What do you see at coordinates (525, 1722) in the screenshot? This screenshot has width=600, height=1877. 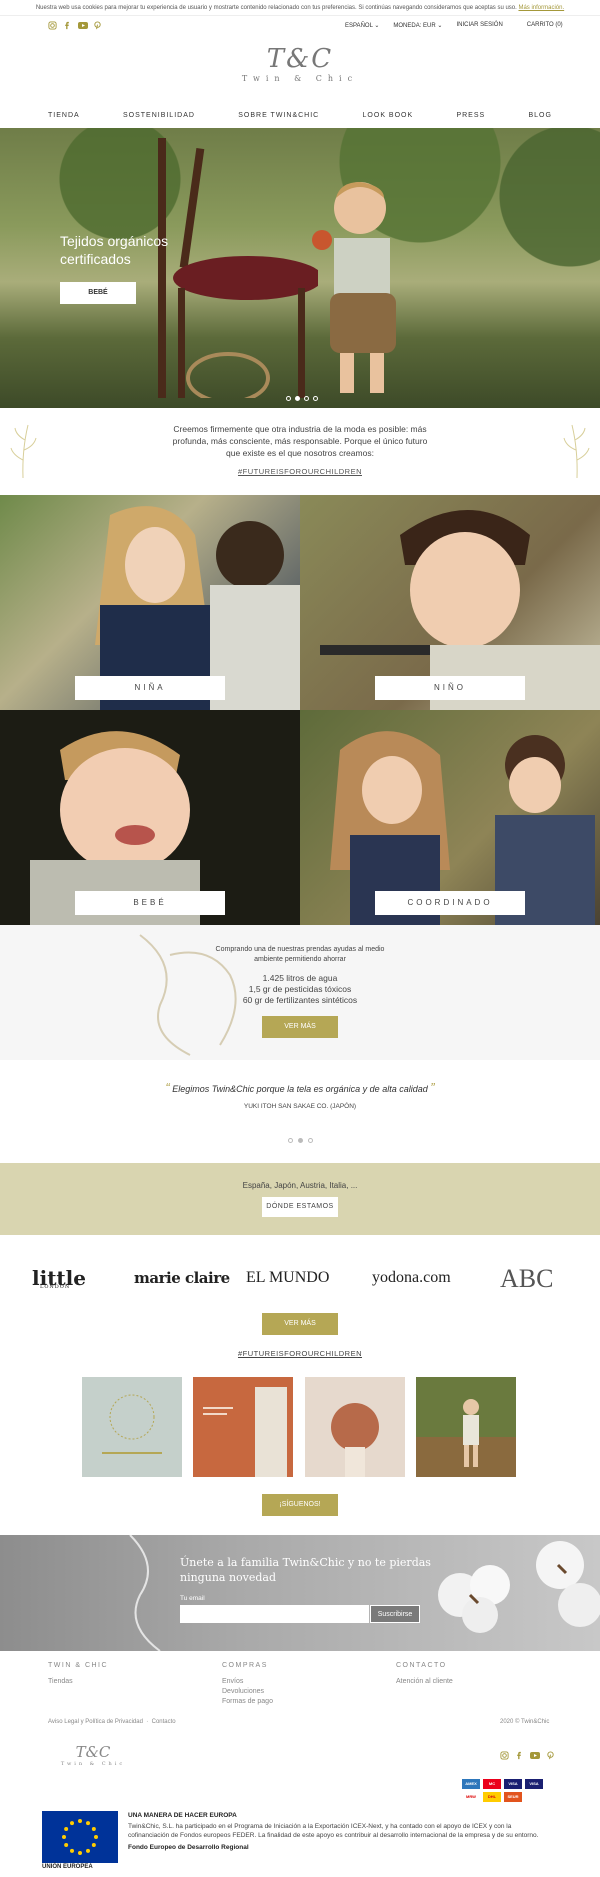 I see `copyright: 2020 © Twin&Chic` at bounding box center [525, 1722].